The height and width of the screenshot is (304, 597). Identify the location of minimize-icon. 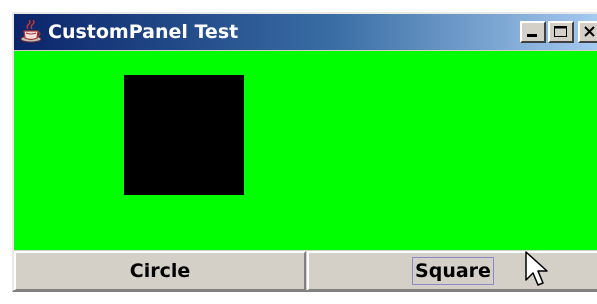
(532, 35).